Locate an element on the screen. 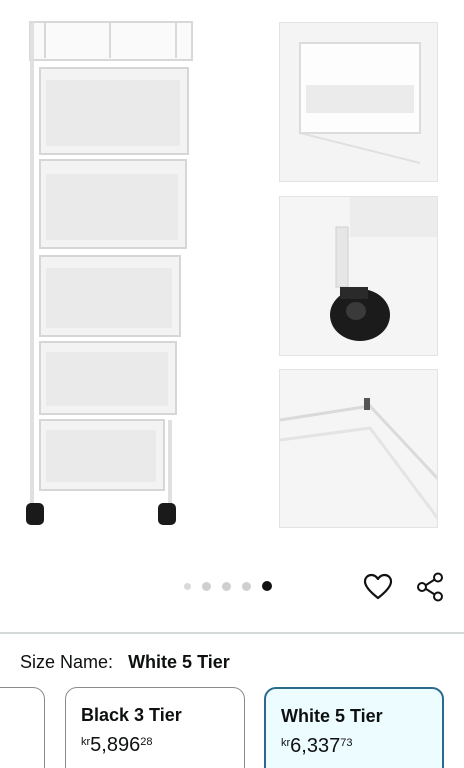  variation-label: Size Name: is located at coordinates (67, 662).